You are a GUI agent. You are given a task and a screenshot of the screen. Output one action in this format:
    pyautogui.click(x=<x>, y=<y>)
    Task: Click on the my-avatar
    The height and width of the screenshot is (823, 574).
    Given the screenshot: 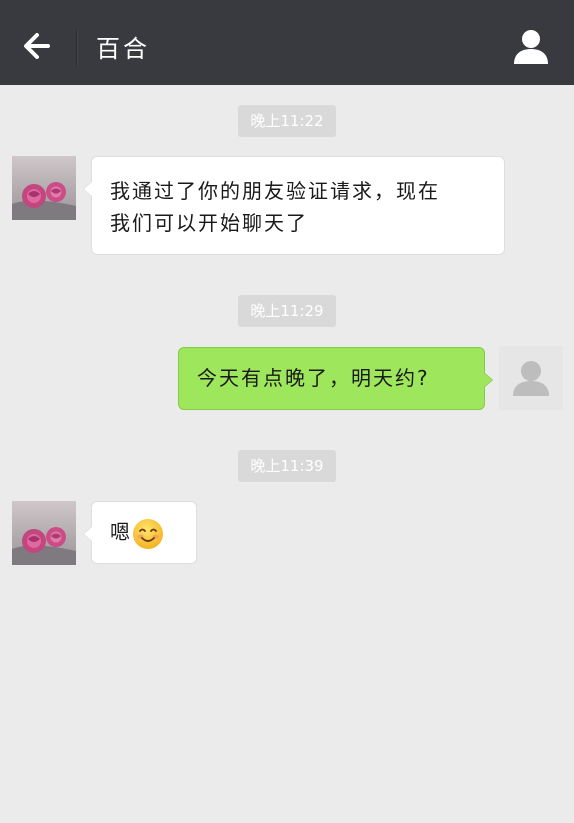 What is the action you would take?
    pyautogui.click(x=531, y=378)
    